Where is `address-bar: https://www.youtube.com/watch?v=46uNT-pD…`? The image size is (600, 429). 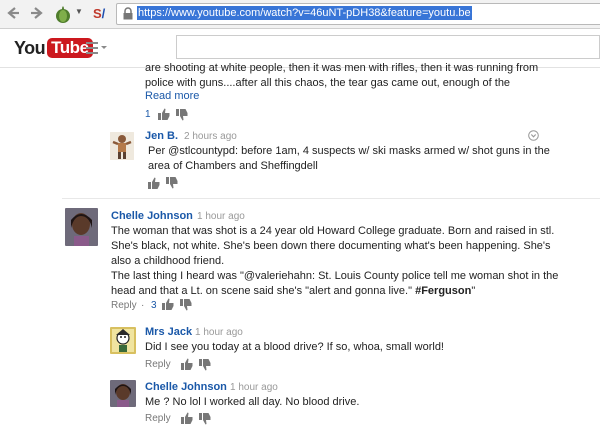 address-bar: https://www.youtube.com/watch?v=46uNT-pD… is located at coordinates (358, 14).